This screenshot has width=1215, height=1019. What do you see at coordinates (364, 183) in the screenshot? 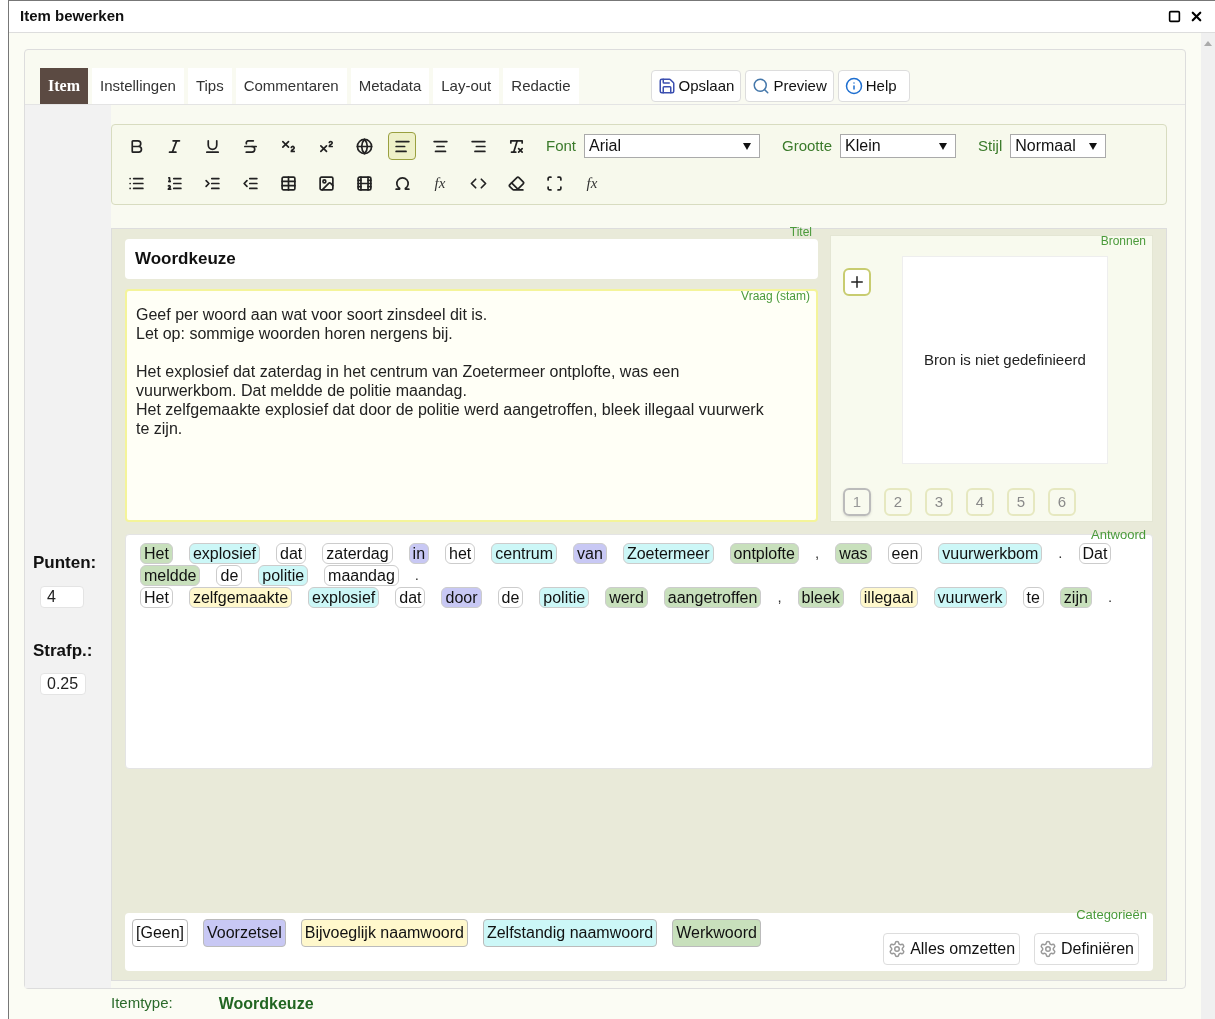
I see `film-icon` at bounding box center [364, 183].